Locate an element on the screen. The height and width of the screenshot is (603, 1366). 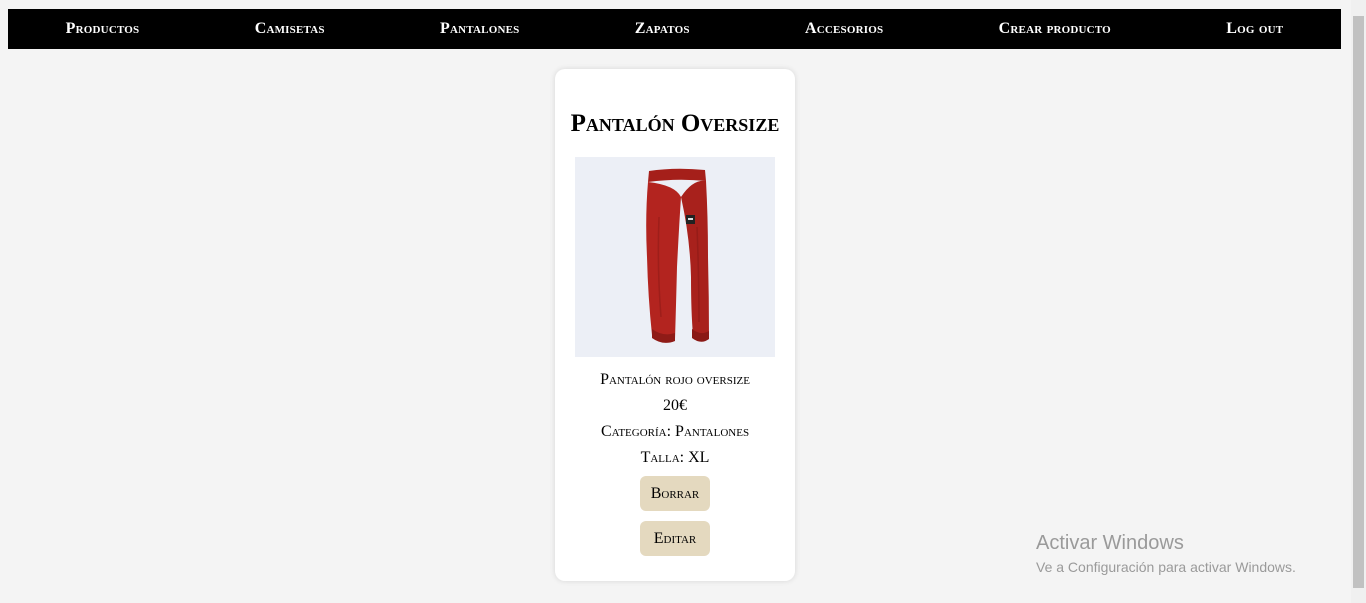
product-image is located at coordinates (675, 257).